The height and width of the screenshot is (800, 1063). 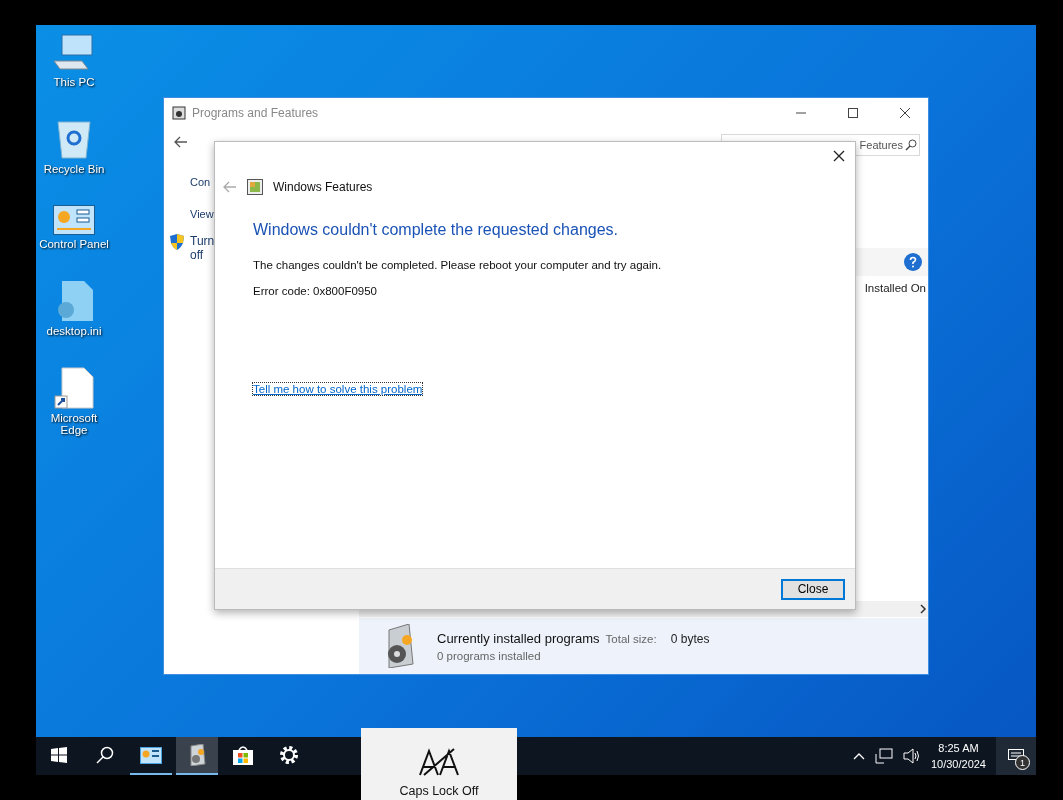 What do you see at coordinates (289, 755) in the screenshot?
I see `settings-icon` at bounding box center [289, 755].